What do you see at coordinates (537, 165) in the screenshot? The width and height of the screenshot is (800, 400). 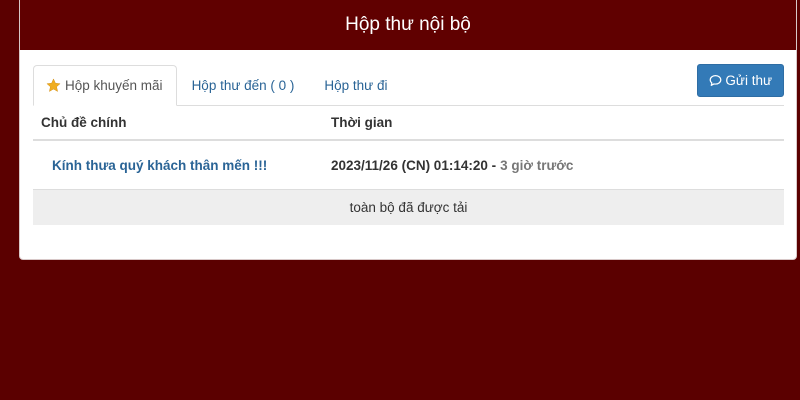 I see `message-relative-time: 3 giờ trước` at bounding box center [537, 165].